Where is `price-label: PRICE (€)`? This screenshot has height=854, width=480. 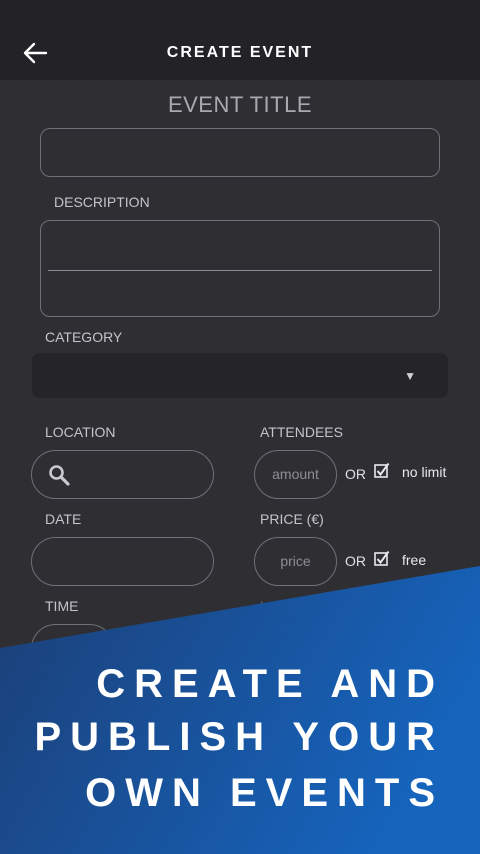 price-label: PRICE (€) is located at coordinates (292, 519).